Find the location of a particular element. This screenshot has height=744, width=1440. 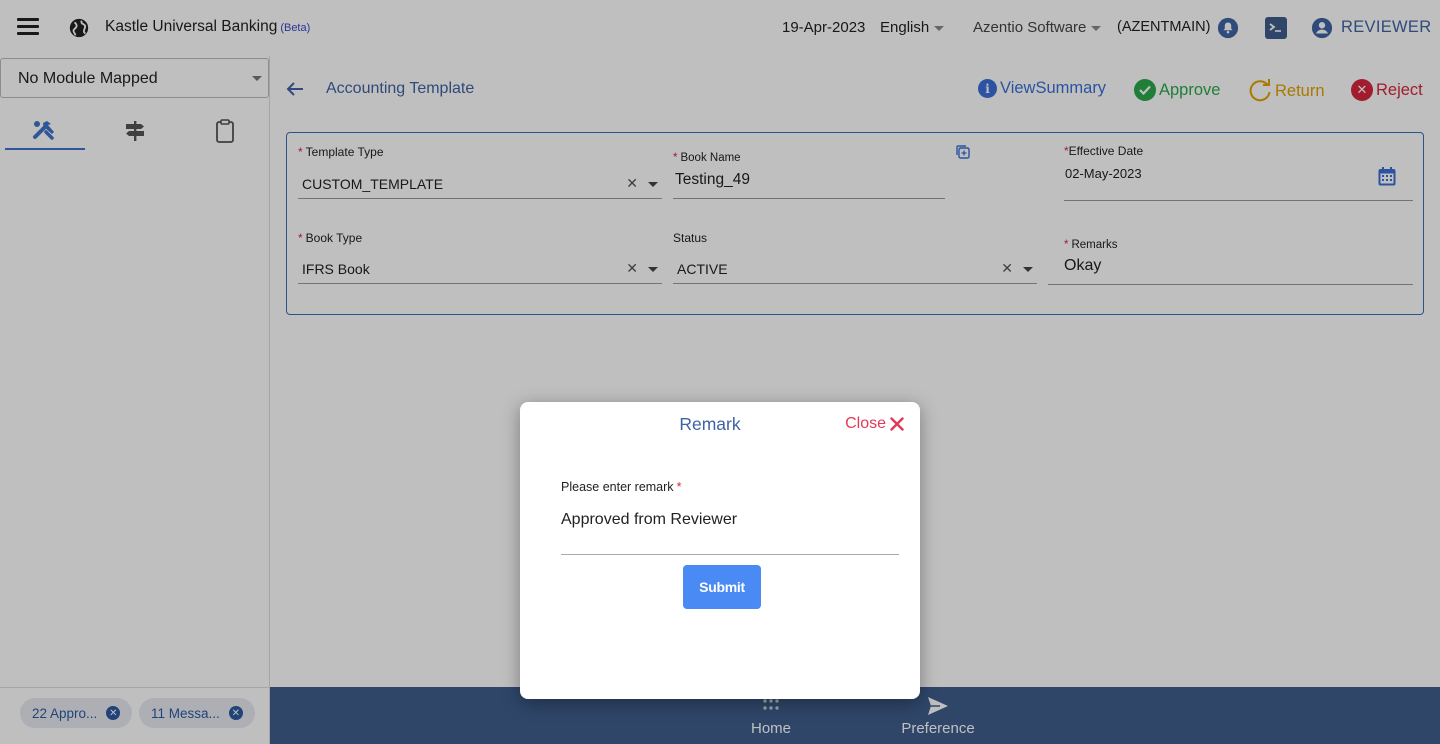

remark-underline is located at coordinates (730, 554).